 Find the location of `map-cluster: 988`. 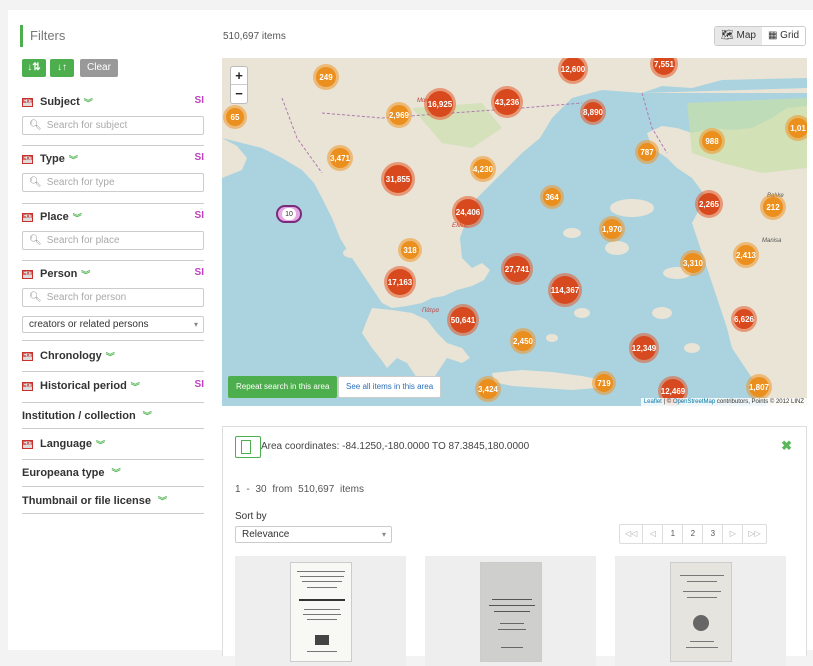

map-cluster: 988 is located at coordinates (712, 141).